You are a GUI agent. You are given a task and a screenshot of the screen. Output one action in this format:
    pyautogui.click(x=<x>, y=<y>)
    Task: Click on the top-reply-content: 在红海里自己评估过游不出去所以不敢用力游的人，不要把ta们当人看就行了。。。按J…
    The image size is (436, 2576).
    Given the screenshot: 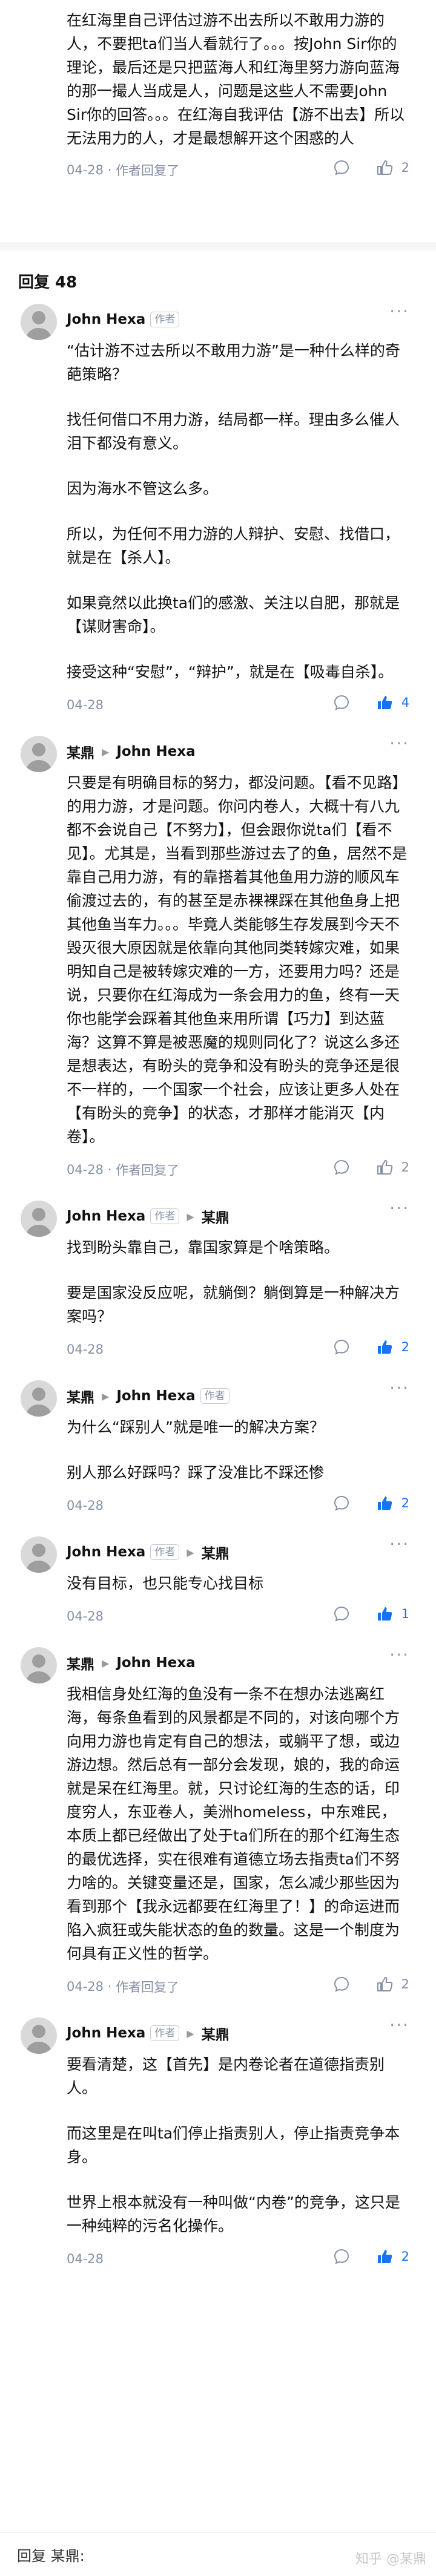 What is the action you would take?
    pyautogui.click(x=236, y=79)
    